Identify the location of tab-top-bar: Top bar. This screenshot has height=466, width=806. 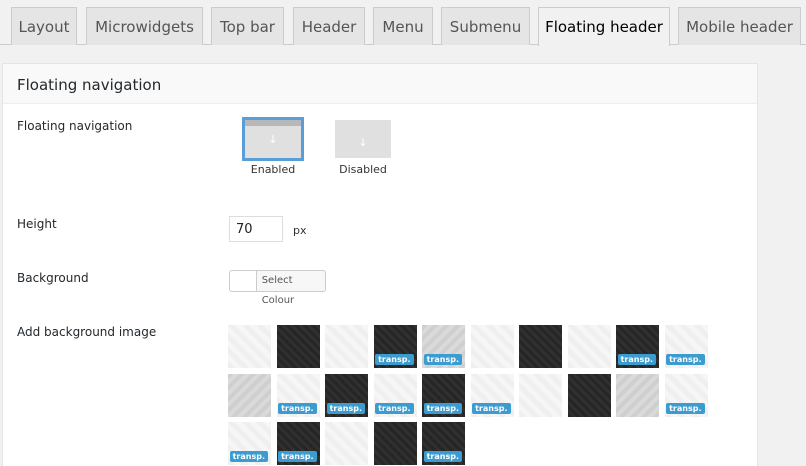
(247, 26).